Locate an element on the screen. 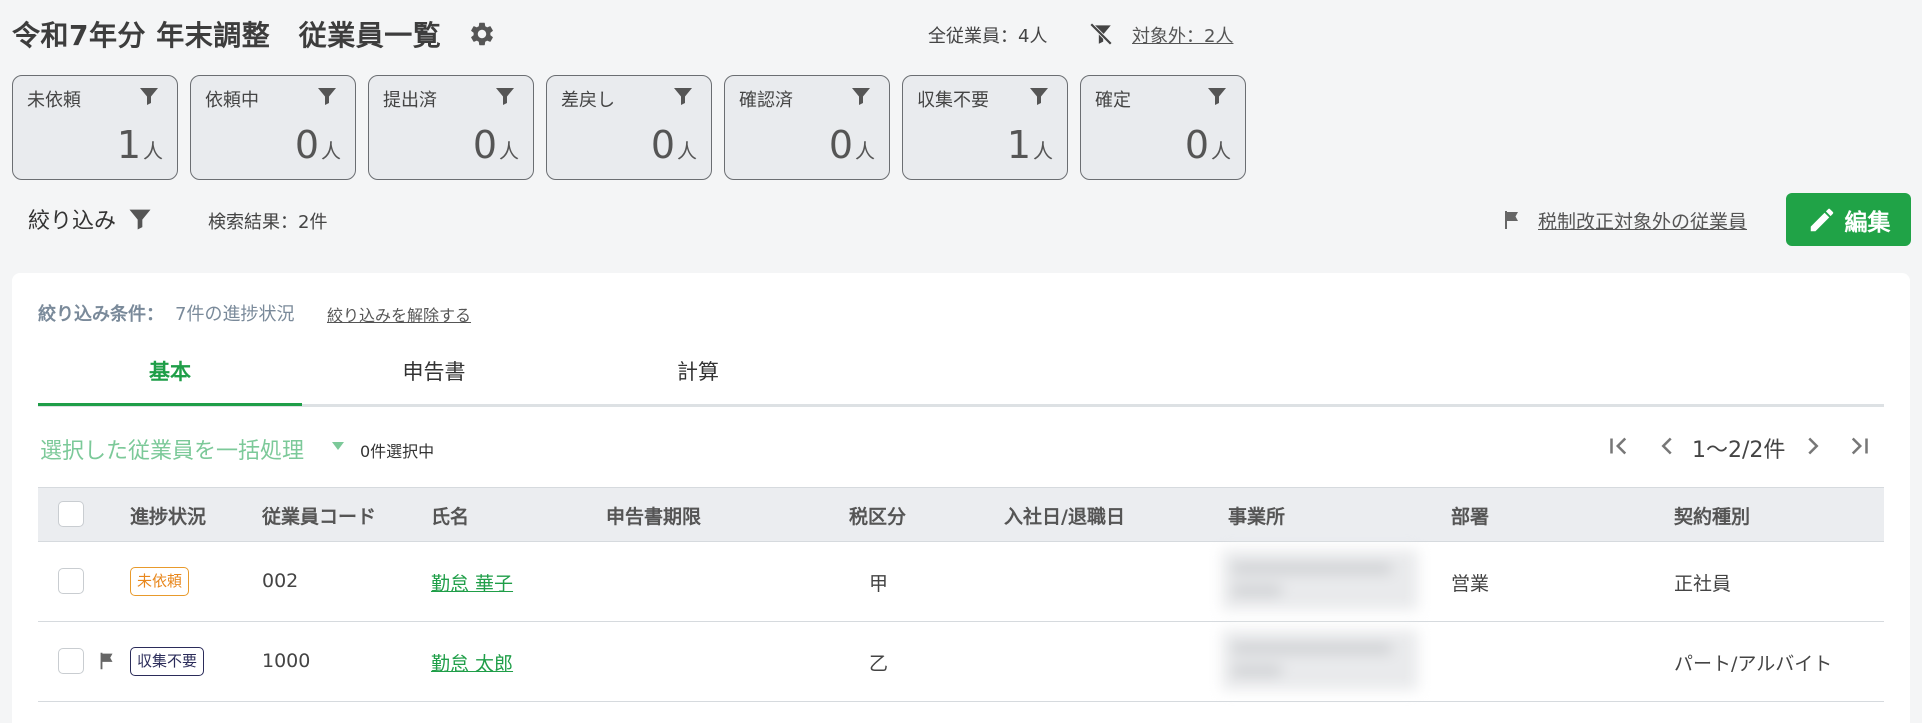 The width and height of the screenshot is (1922, 723). bulk-action-dropdown: 選択した従業員を一括処理 is located at coordinates (172, 449).